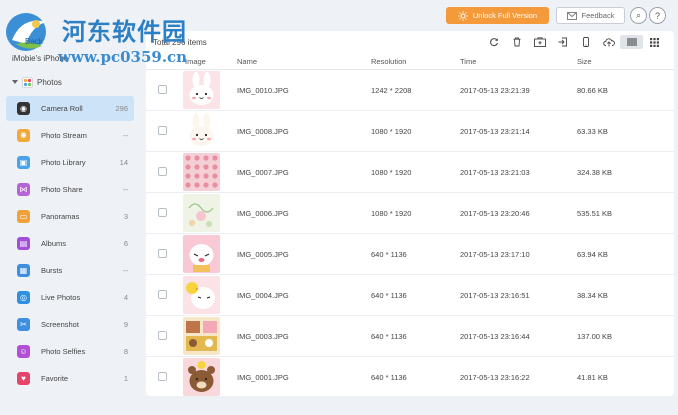 The height and width of the screenshot is (415, 678). I want to click on sidebar-item-label: Photo Selfies, so click(63, 351).